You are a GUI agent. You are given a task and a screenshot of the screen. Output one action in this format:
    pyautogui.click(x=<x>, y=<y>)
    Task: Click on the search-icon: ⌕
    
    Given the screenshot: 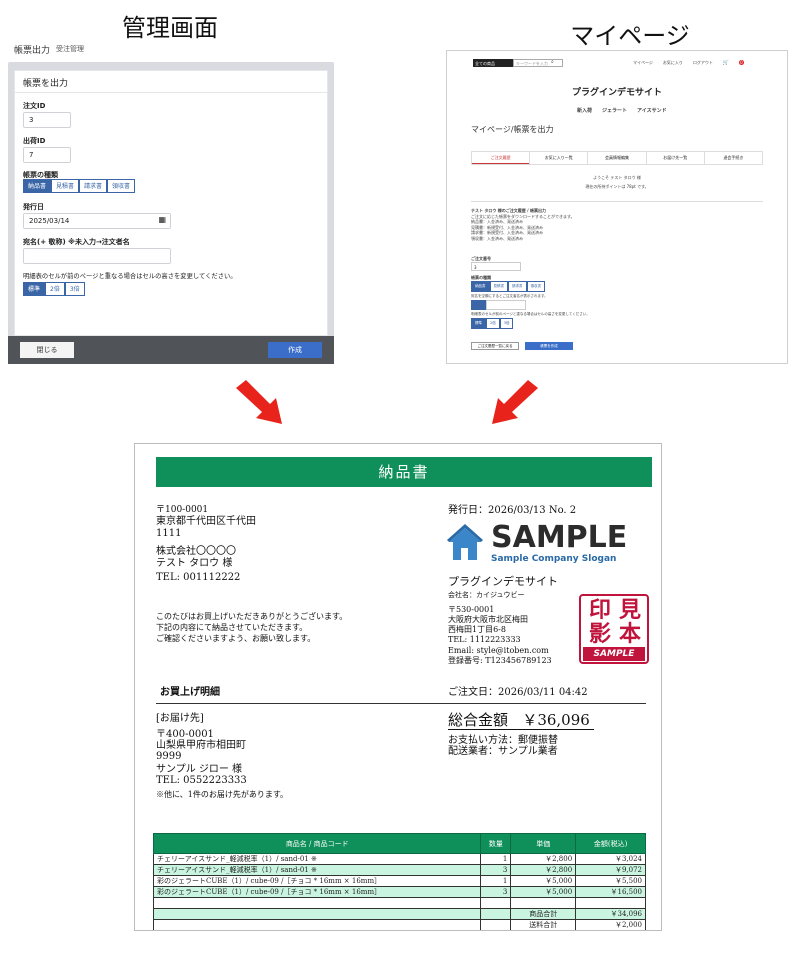 What is the action you would take?
    pyautogui.click(x=552, y=62)
    